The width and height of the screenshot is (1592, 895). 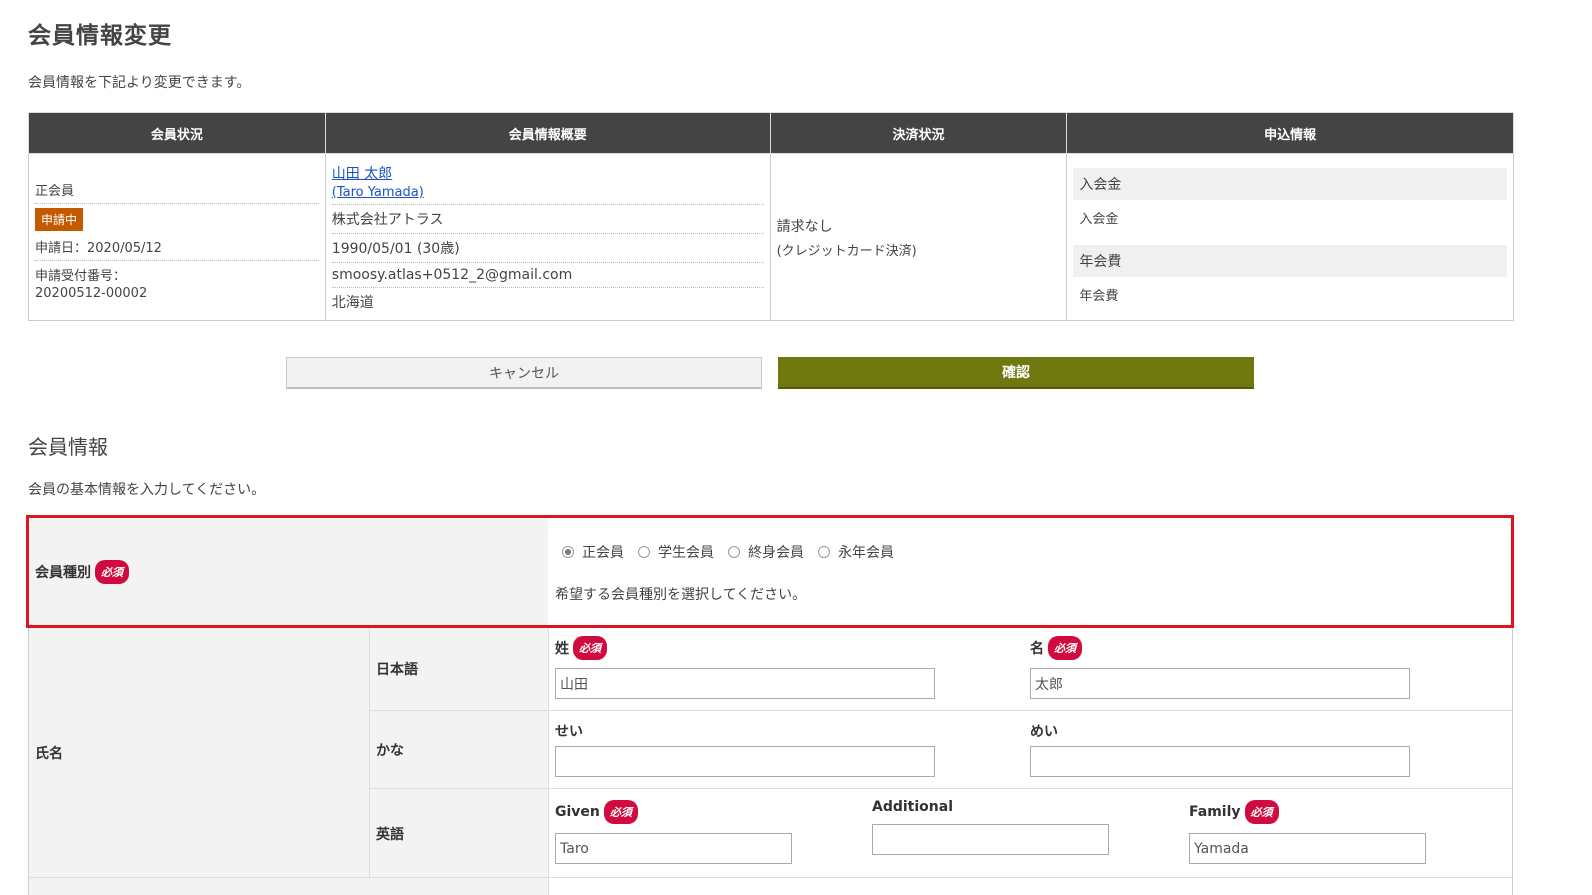 I want to click on given-name-input, so click(x=673, y=848).